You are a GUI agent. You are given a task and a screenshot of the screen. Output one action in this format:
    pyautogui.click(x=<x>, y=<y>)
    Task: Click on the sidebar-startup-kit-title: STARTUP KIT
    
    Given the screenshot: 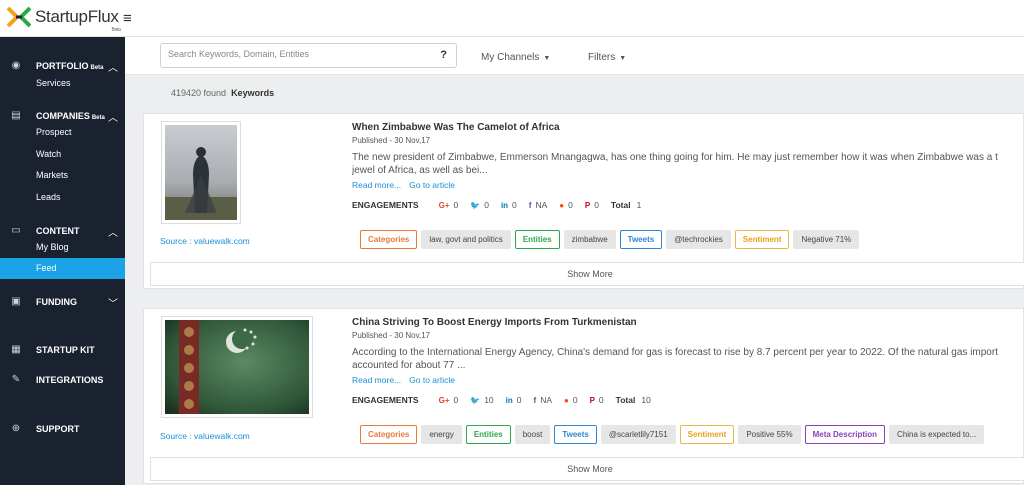 What is the action you would take?
    pyautogui.click(x=65, y=350)
    